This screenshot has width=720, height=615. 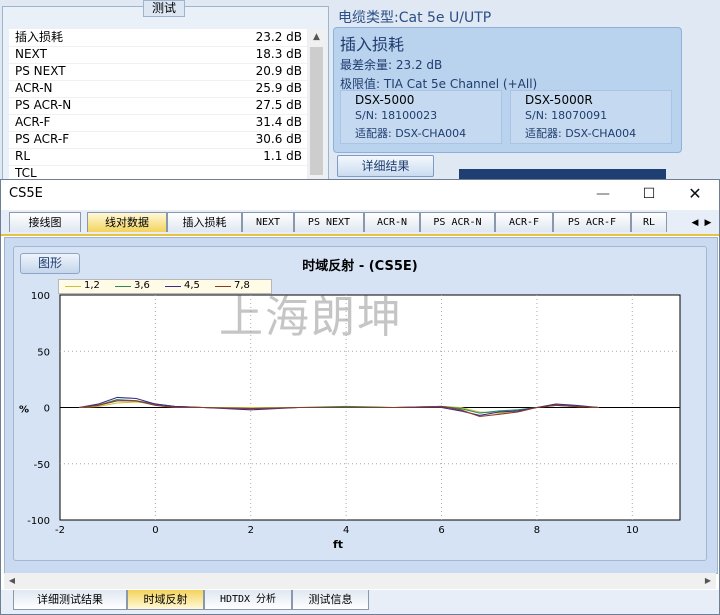 I want to click on result-row: PS NEXT 20.9 dB, so click(x=158, y=72).